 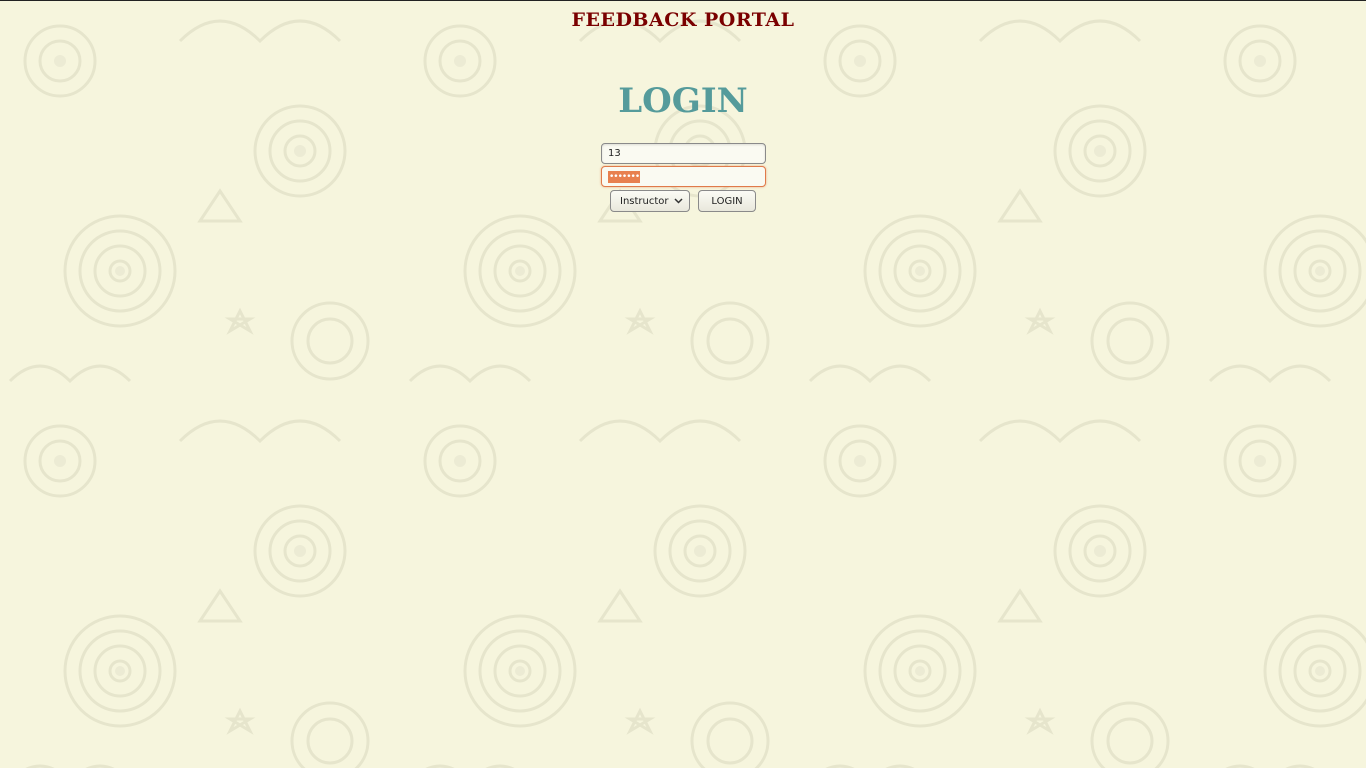 I want to click on role-select: Instructor, so click(x=650, y=201).